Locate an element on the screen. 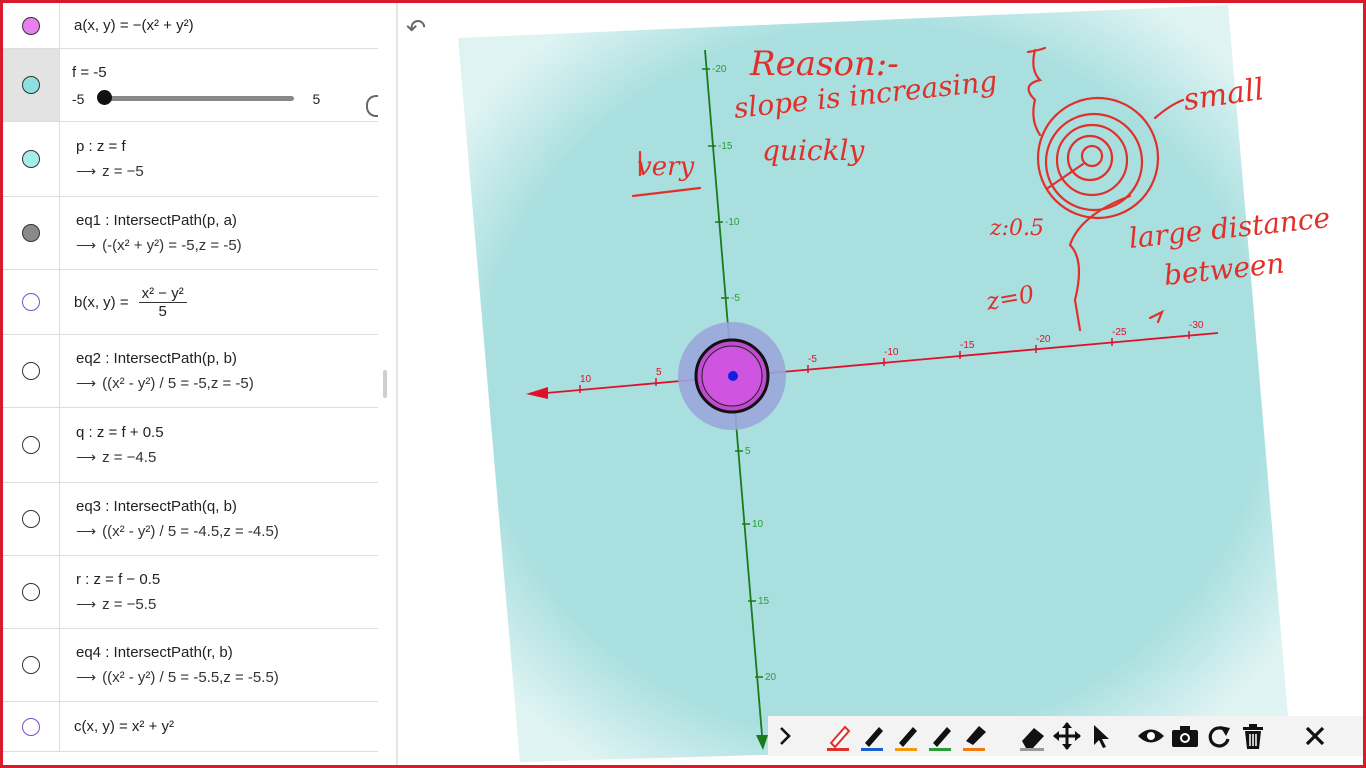 The width and height of the screenshot is (1366, 768). definition: eq4 : IntersectPath(r, b) is located at coordinates (154, 652).